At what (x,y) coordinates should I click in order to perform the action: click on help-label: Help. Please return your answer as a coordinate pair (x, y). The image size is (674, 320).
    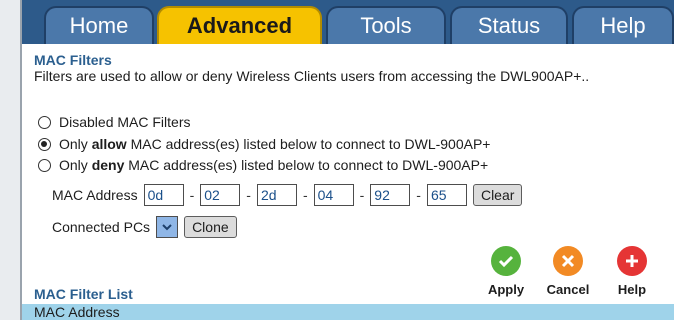
    Looking at the image, I should click on (632, 289).